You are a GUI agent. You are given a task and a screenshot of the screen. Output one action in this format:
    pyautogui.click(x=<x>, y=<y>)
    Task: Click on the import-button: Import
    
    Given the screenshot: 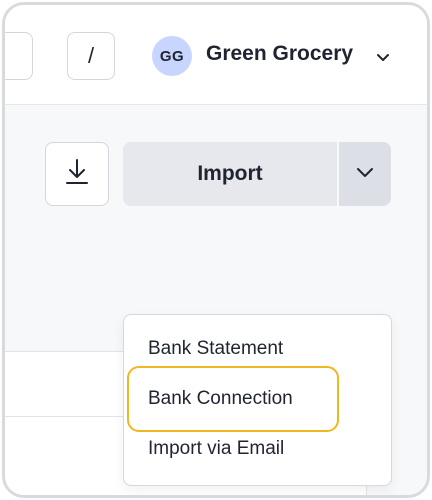 What is the action you would take?
    pyautogui.click(x=230, y=174)
    